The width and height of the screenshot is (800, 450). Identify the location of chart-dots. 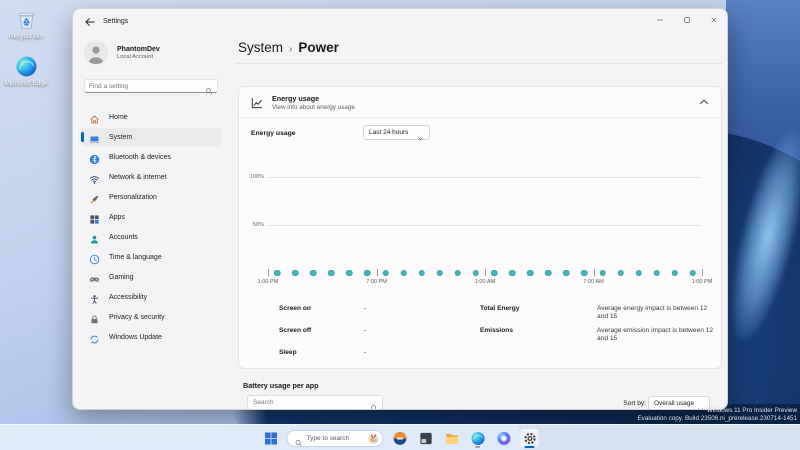
(485, 226).